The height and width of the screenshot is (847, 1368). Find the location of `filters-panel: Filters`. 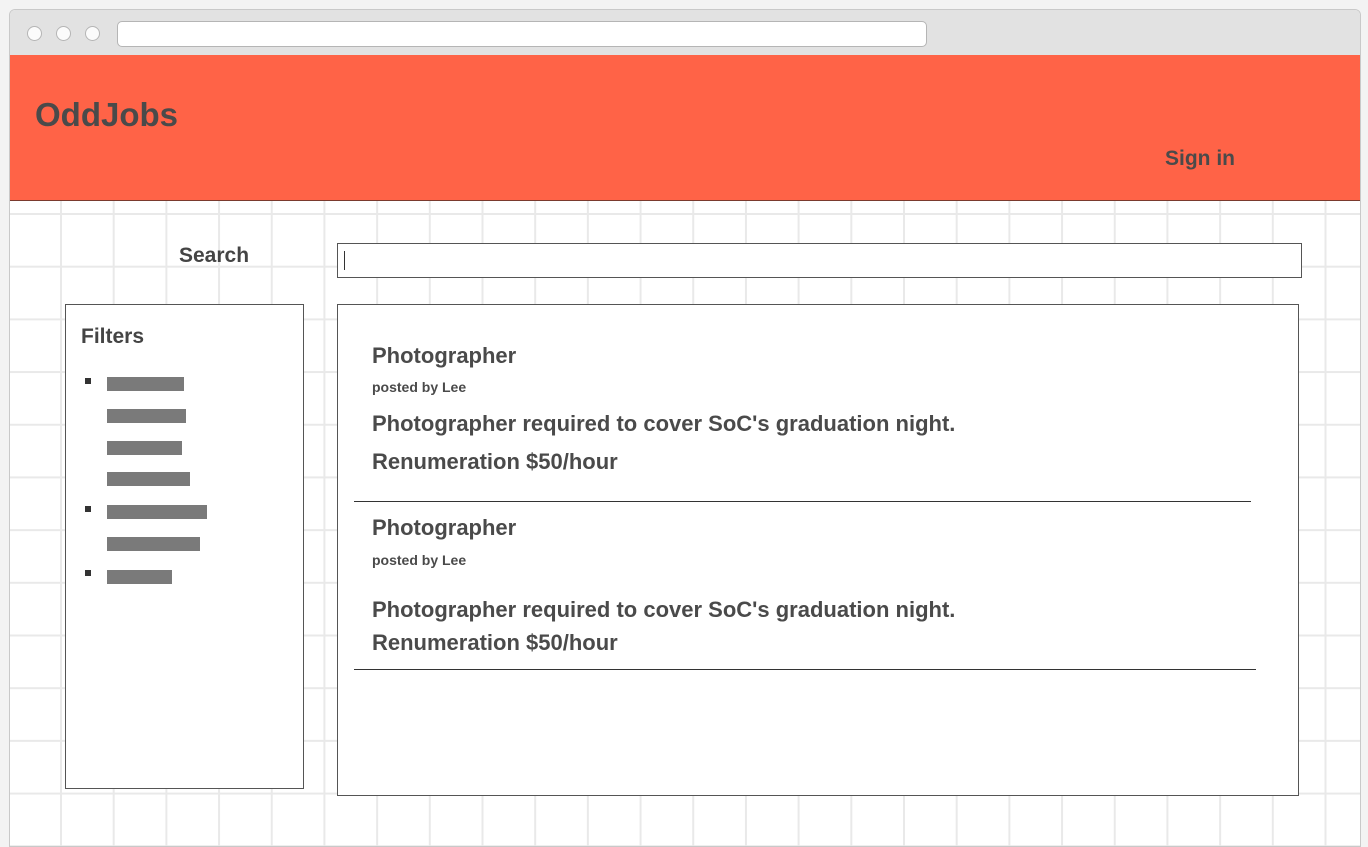

filters-panel: Filters is located at coordinates (184, 546).